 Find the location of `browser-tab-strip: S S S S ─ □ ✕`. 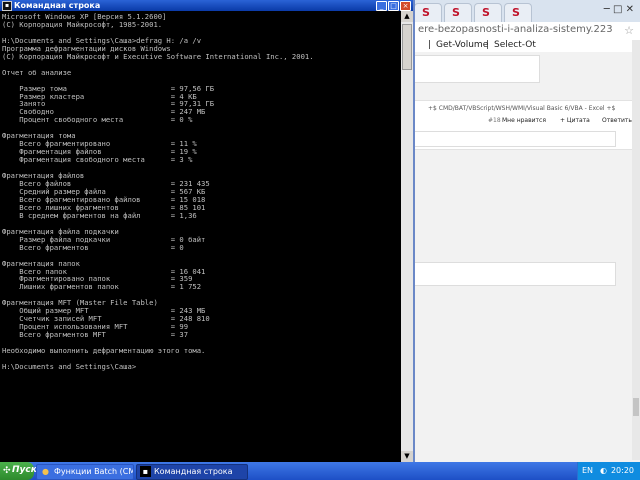

browser-tab-strip: S S S S ─ □ ✕ is located at coordinates (525, 11).